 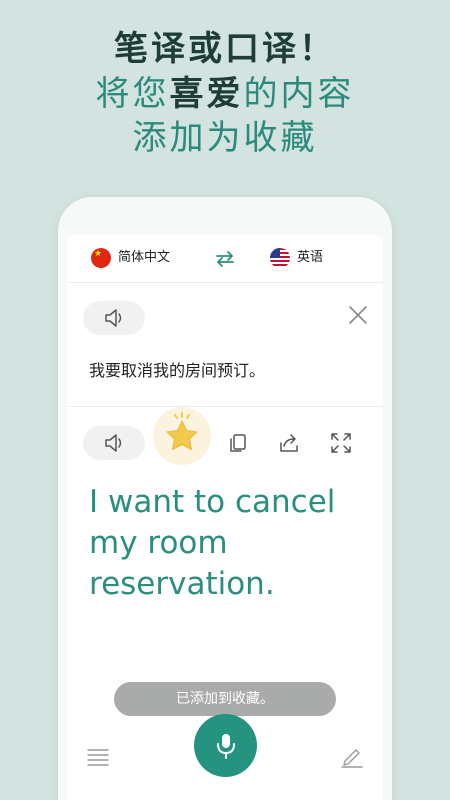 I want to click on promo-line-2: 将您喜爱的内容, so click(x=225, y=94).